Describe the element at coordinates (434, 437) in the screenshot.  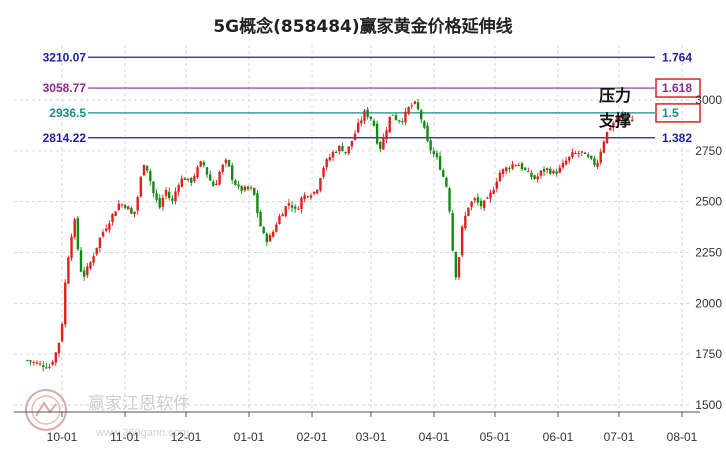
I see `x-tick-label: 04-01` at that location.